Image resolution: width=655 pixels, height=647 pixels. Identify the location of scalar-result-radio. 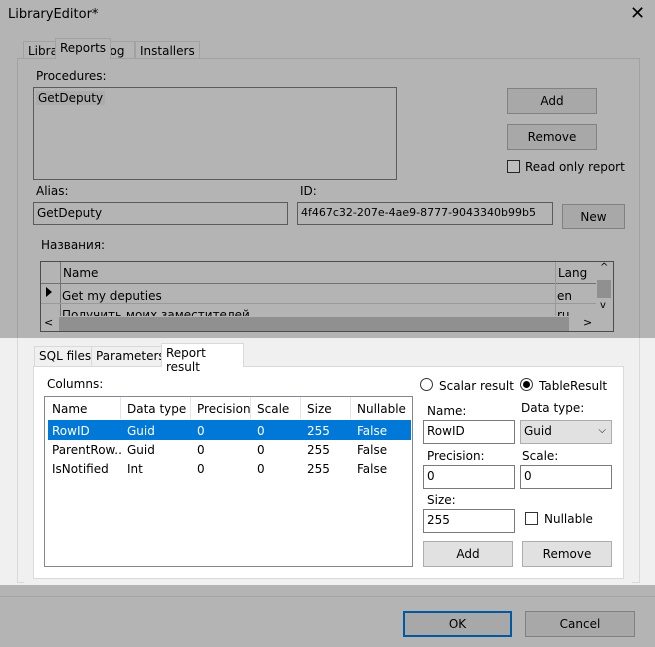
(426, 384).